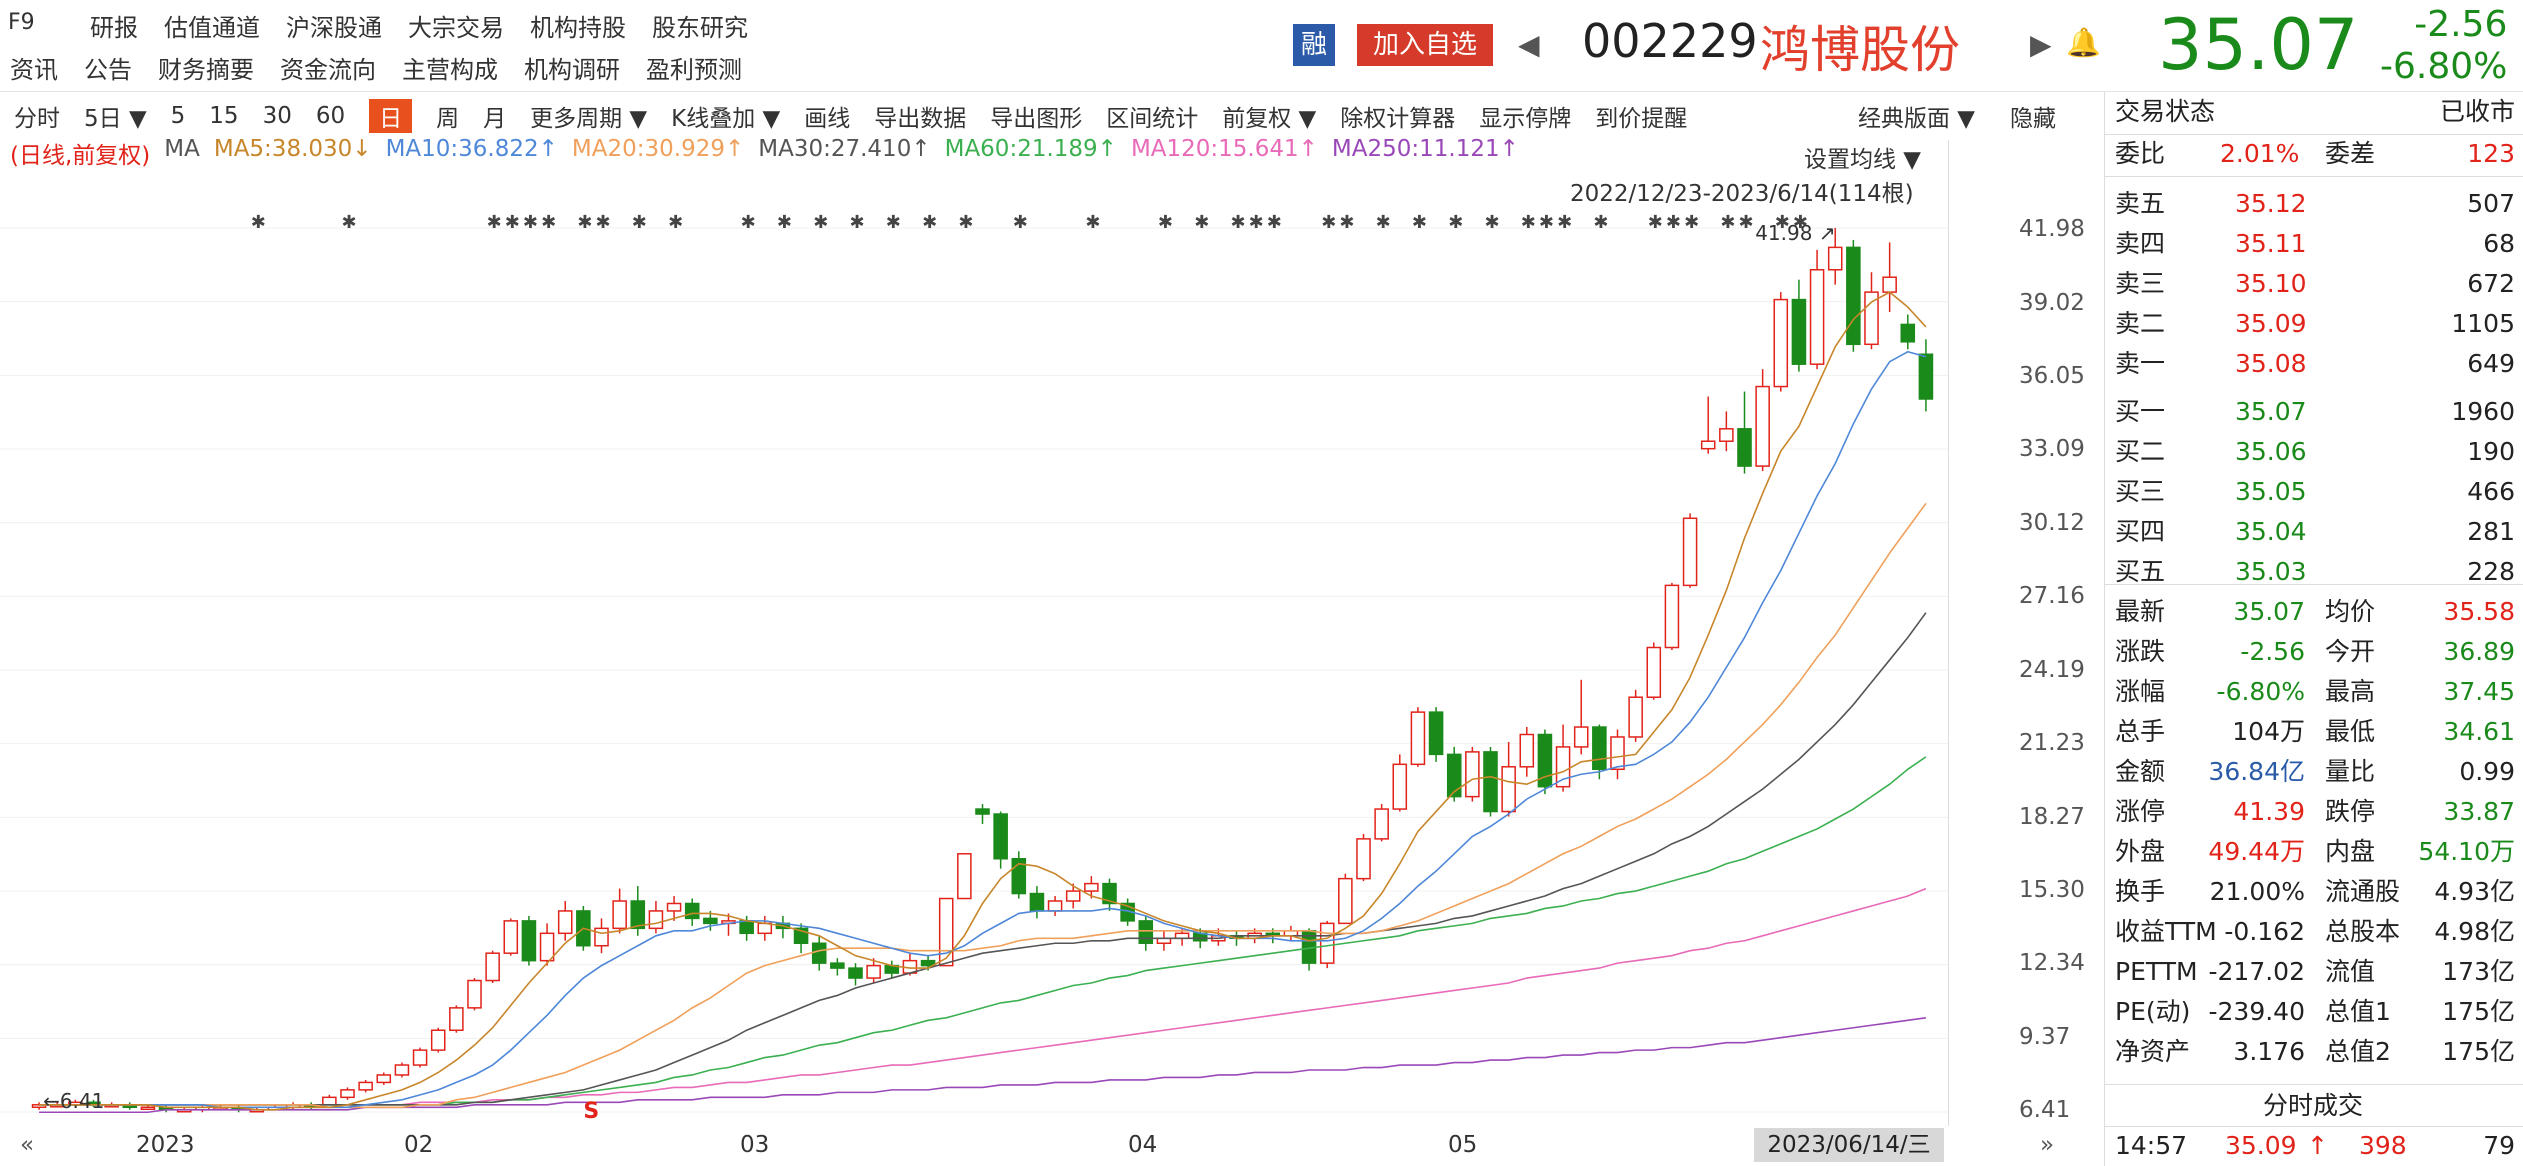  Describe the element at coordinates (1525, 116) in the screenshot. I see `tb-show-halt: 显示停牌` at that location.